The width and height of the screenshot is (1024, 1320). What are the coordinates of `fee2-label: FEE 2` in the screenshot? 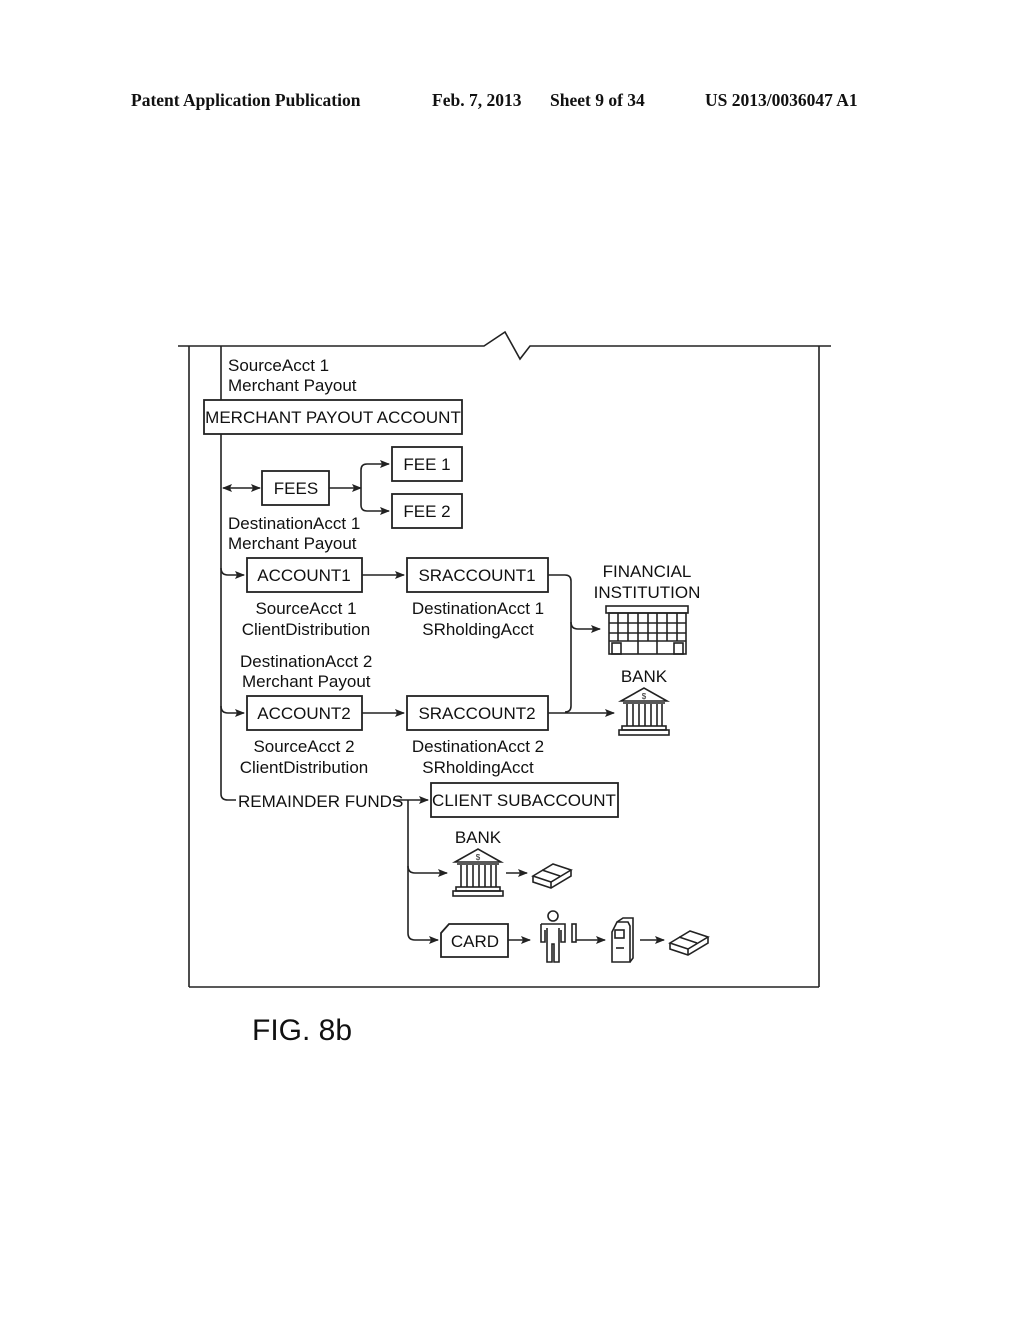 It's located at (426, 511).